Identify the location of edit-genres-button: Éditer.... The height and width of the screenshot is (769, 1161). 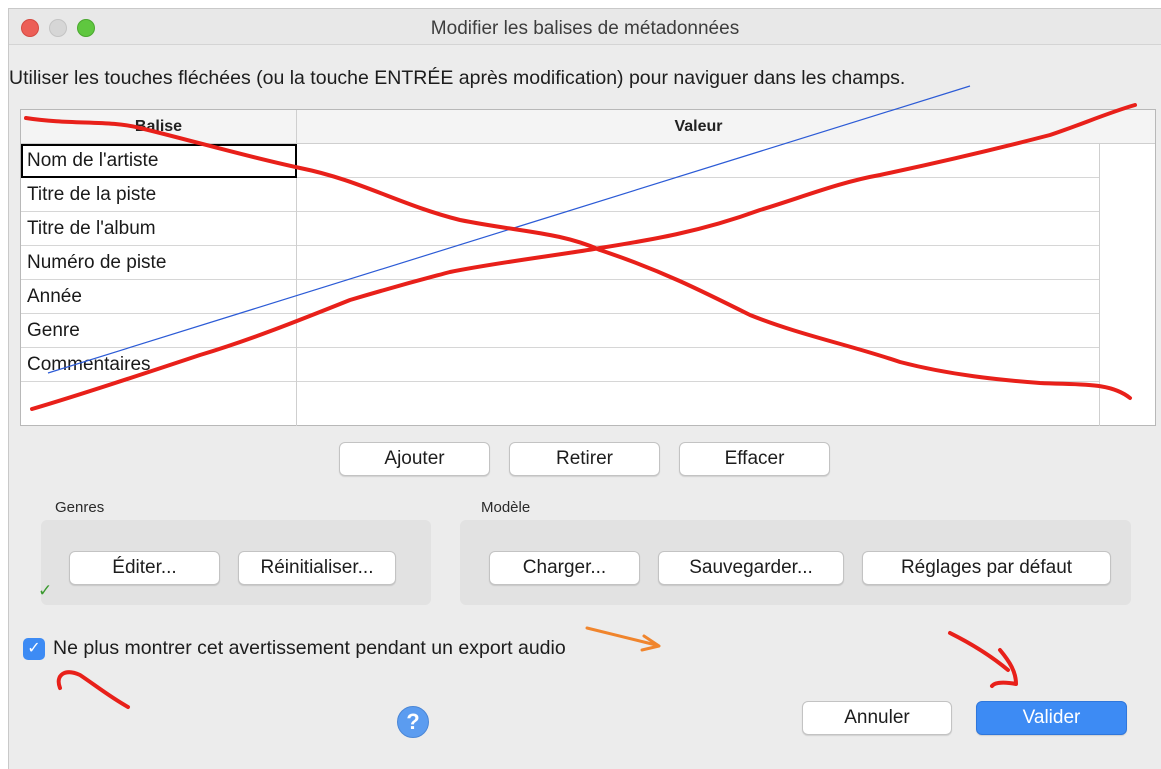
(144, 568).